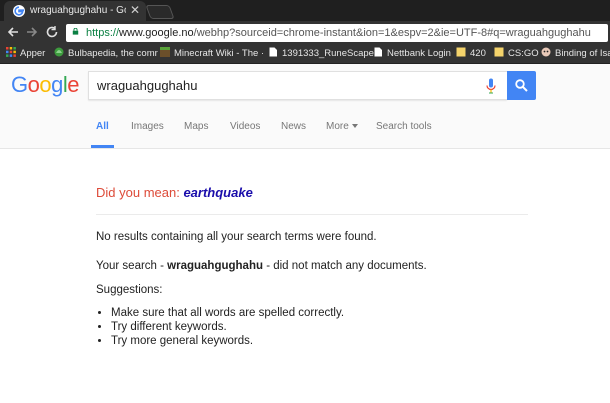  What do you see at coordinates (57, 84) in the screenshot?
I see `logo-letter: g` at bounding box center [57, 84].